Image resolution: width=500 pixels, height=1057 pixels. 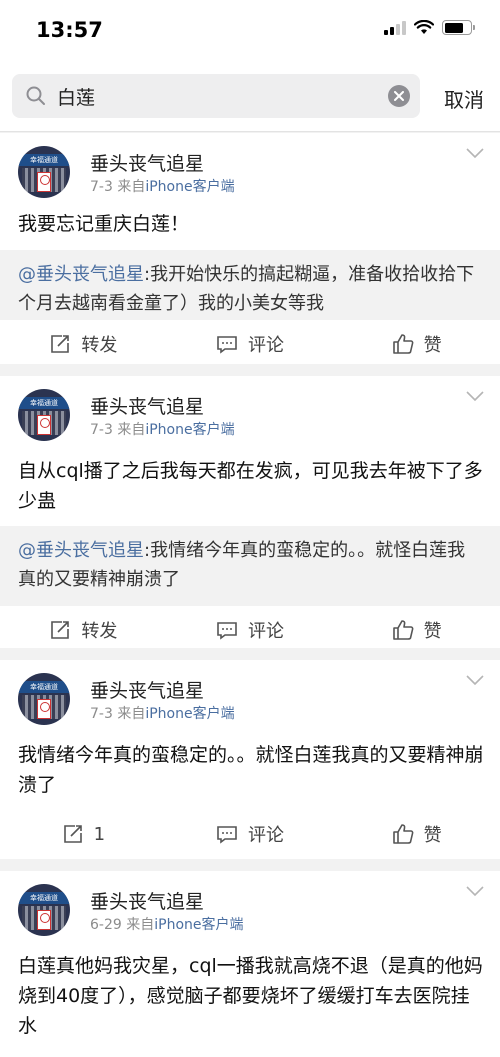 What do you see at coordinates (250, 865) in the screenshot?
I see `post-divider` at bounding box center [250, 865].